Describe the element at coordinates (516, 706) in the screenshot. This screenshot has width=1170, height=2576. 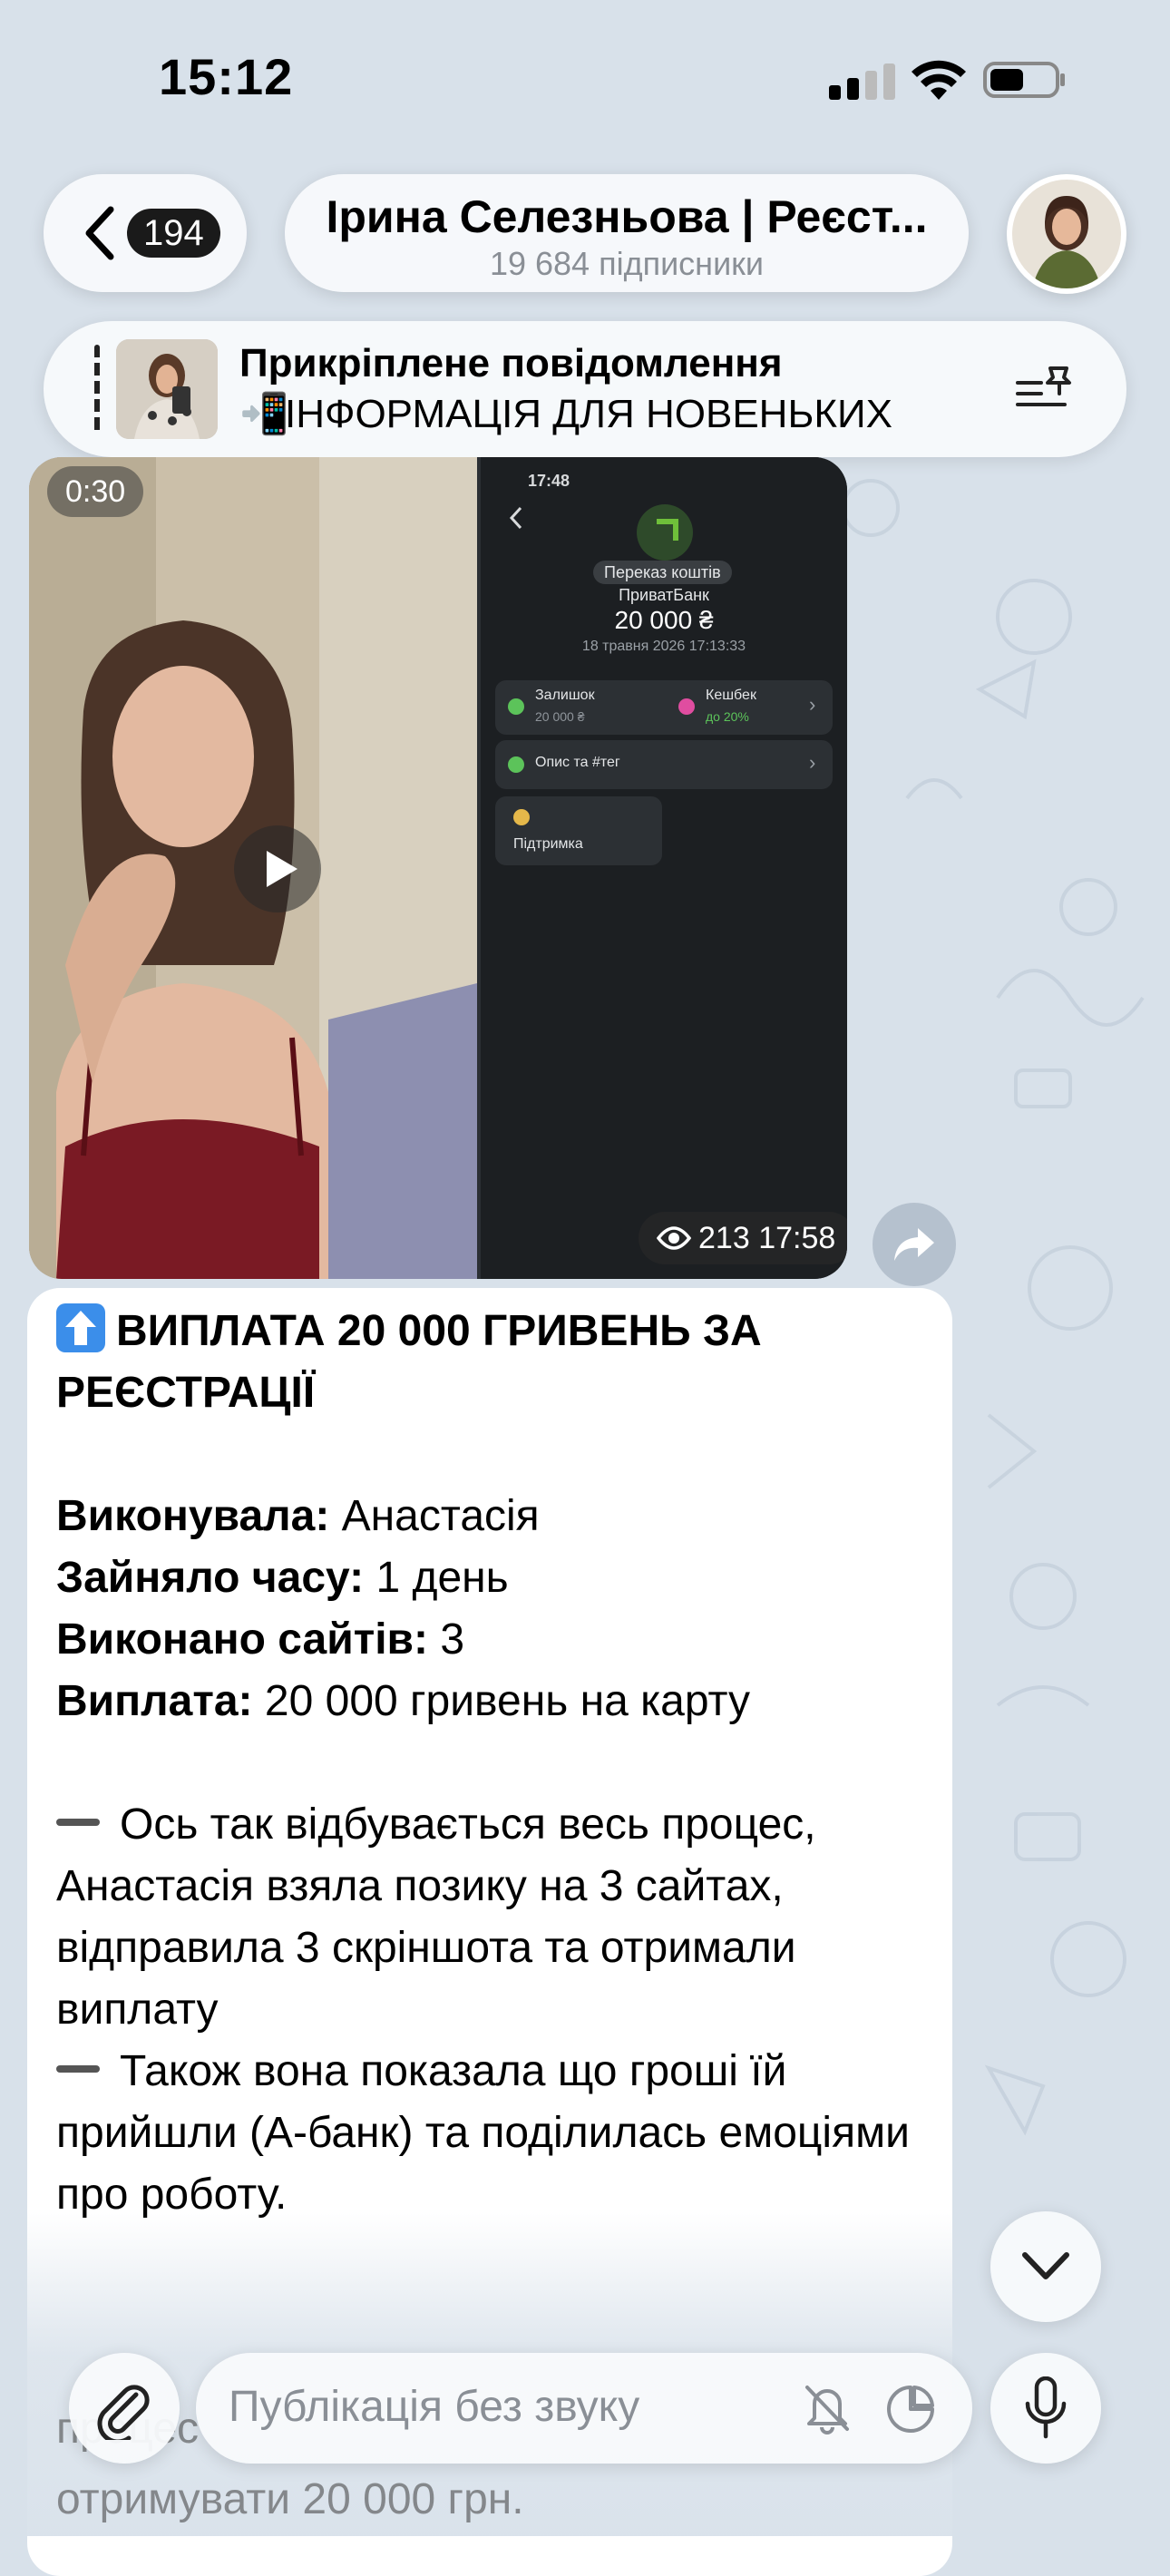
I see `balance-icon` at that location.